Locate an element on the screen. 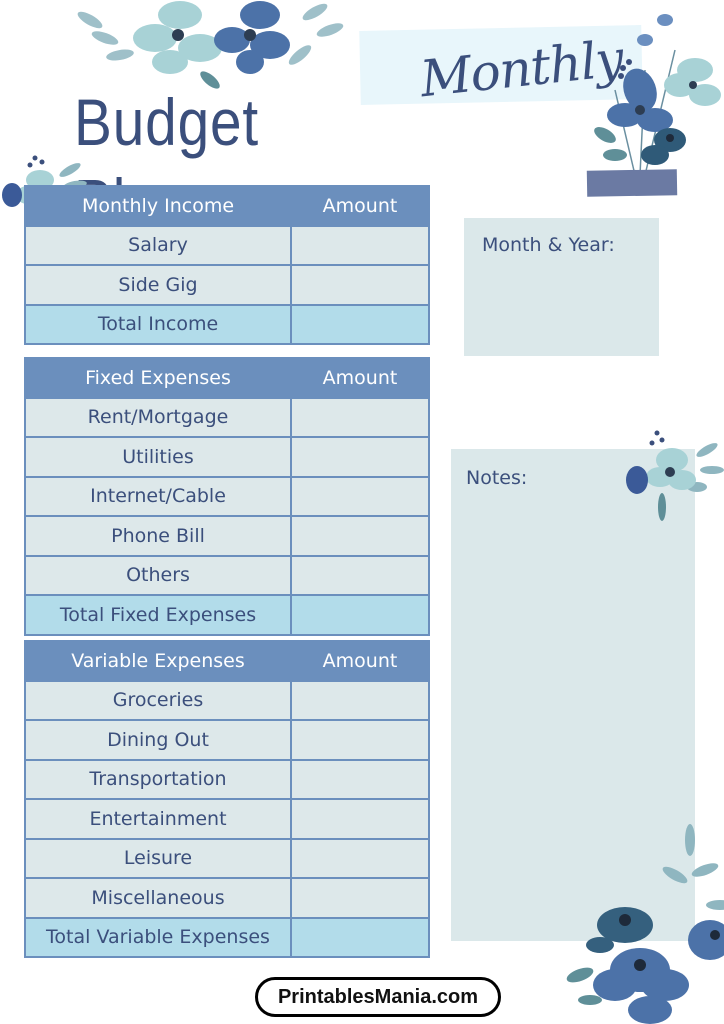 This screenshot has height=1024, width=724. total-row: Total Variable Expenses is located at coordinates (227, 936).